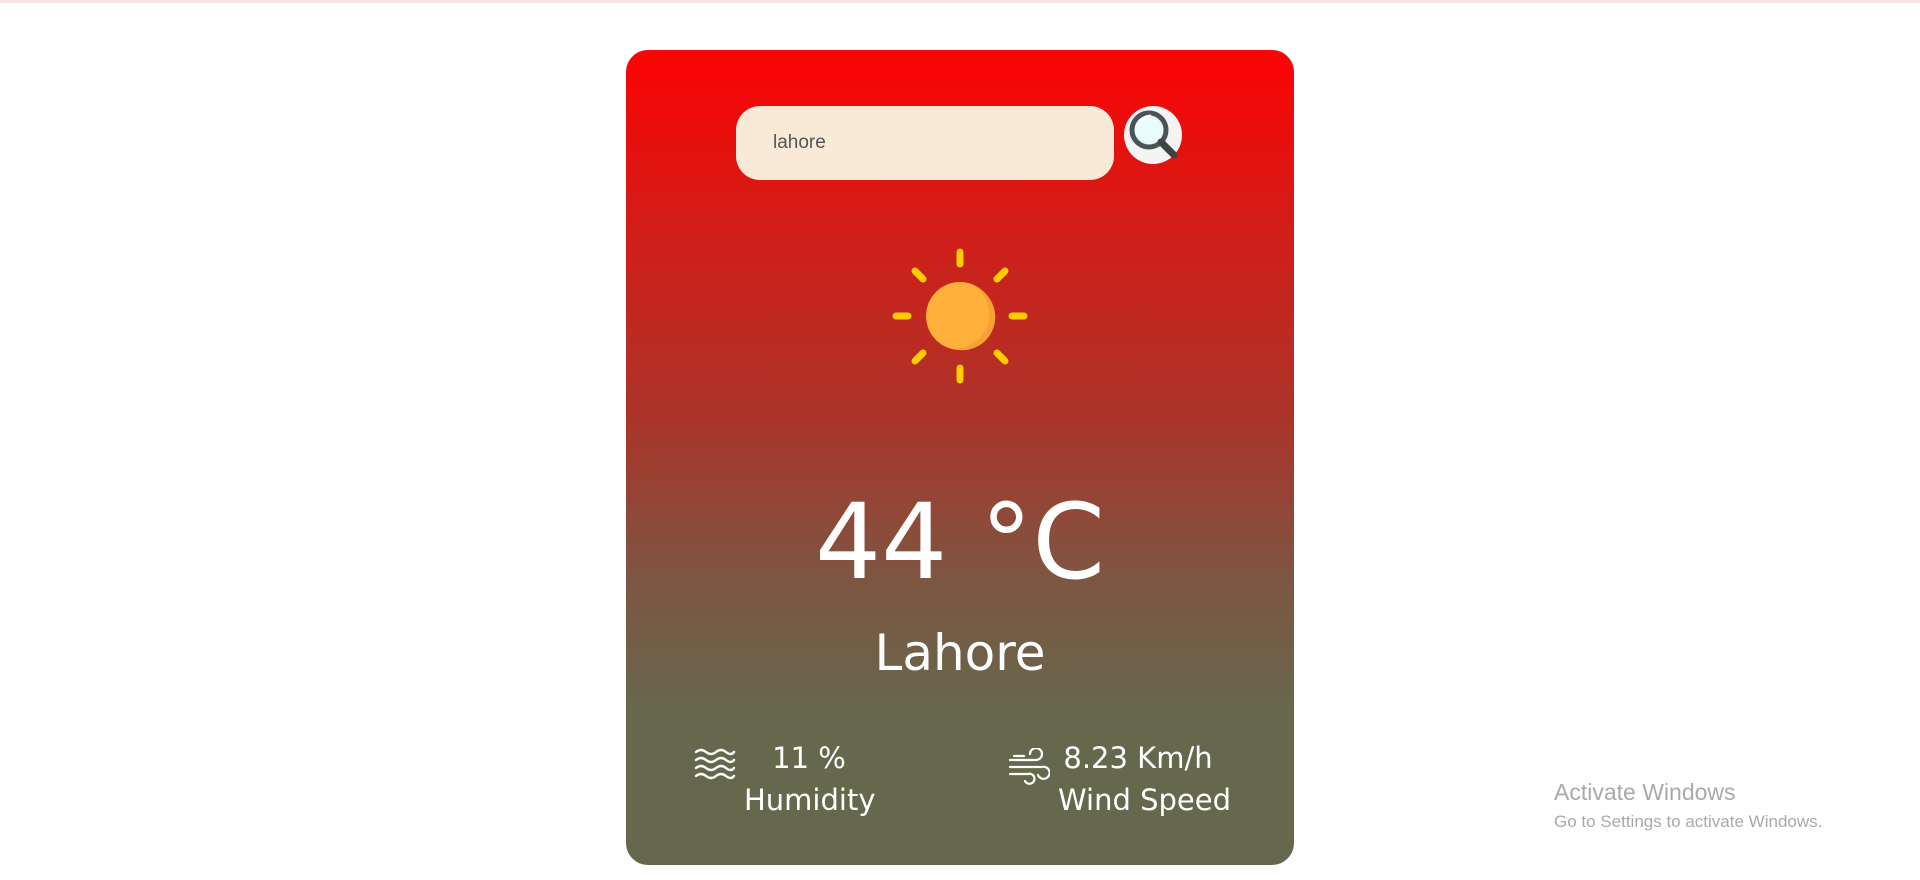 The image size is (1920, 880). I want to click on humidity-panel: 11 % Humidity, so click(794, 785).